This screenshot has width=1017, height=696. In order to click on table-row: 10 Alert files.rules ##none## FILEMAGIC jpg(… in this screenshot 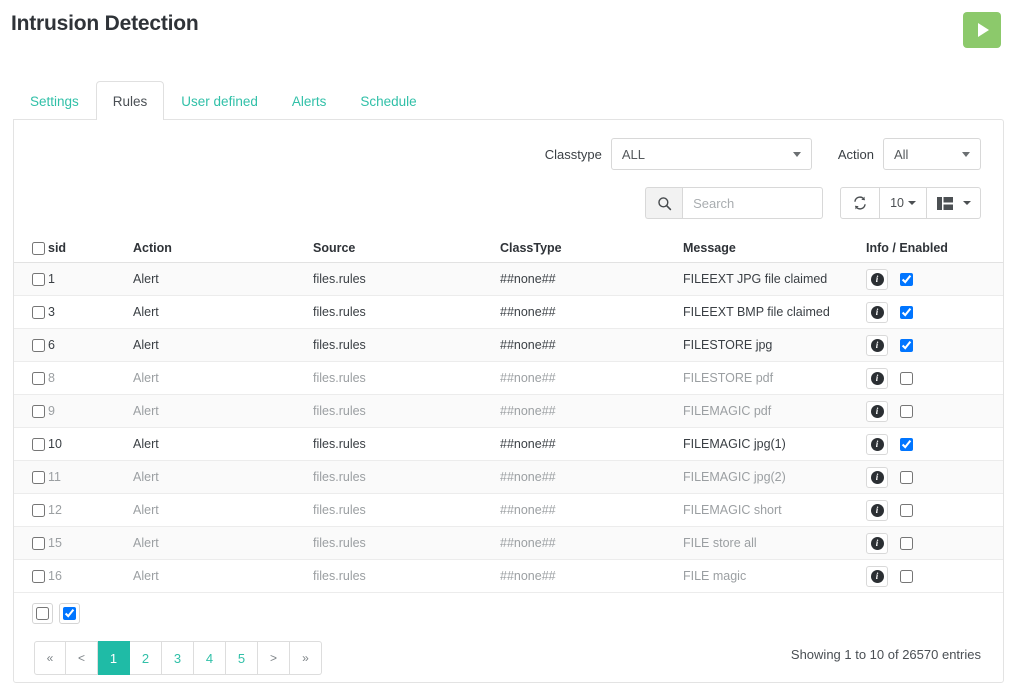, I will do `click(508, 444)`.